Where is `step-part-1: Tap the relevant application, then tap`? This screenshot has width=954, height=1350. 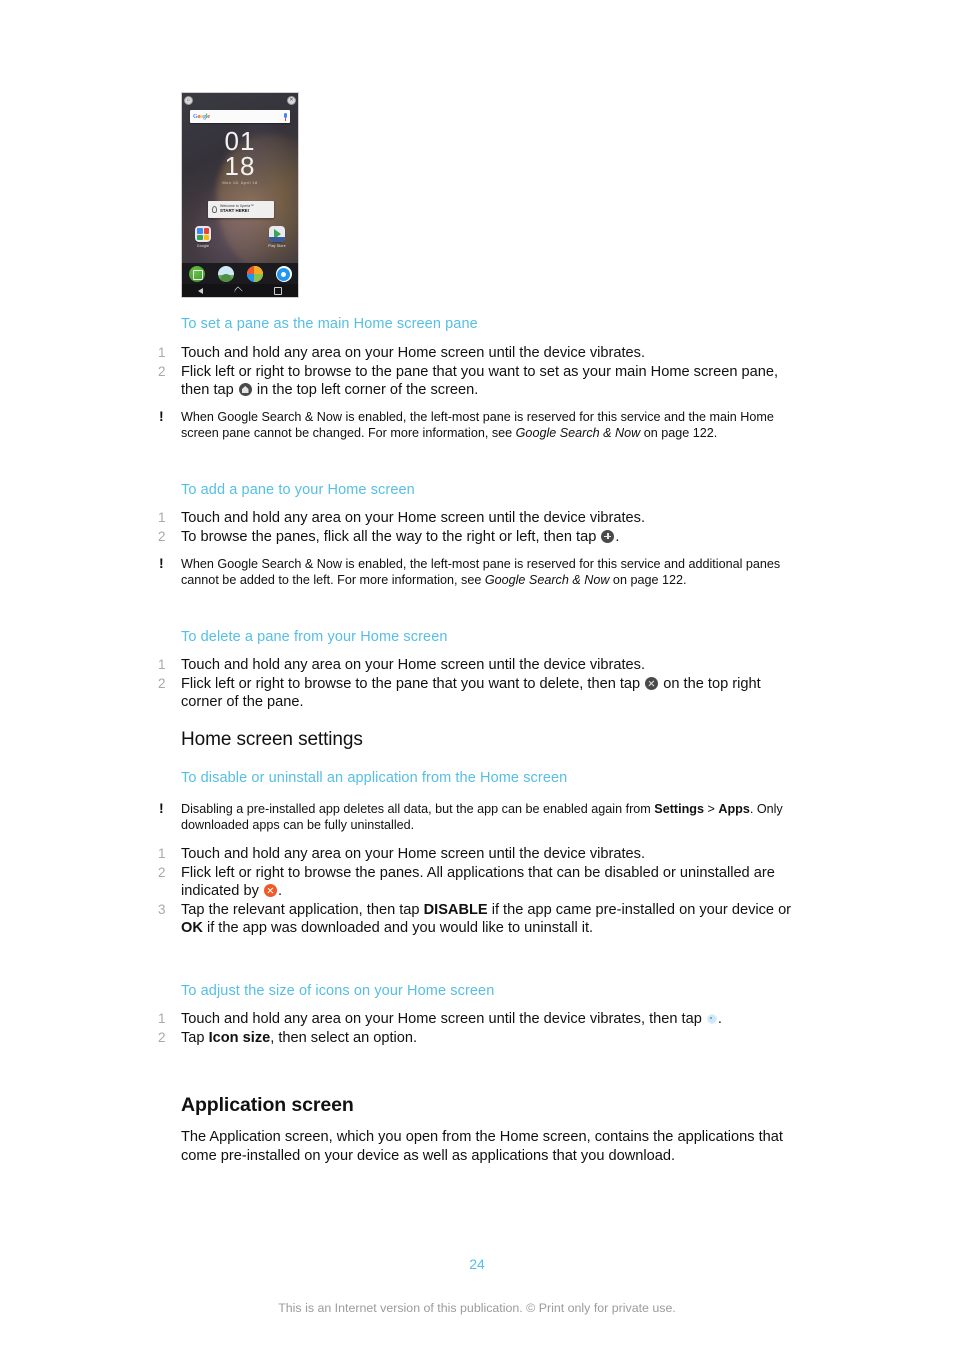
step-part-1: Tap the relevant application, then tap is located at coordinates (302, 909).